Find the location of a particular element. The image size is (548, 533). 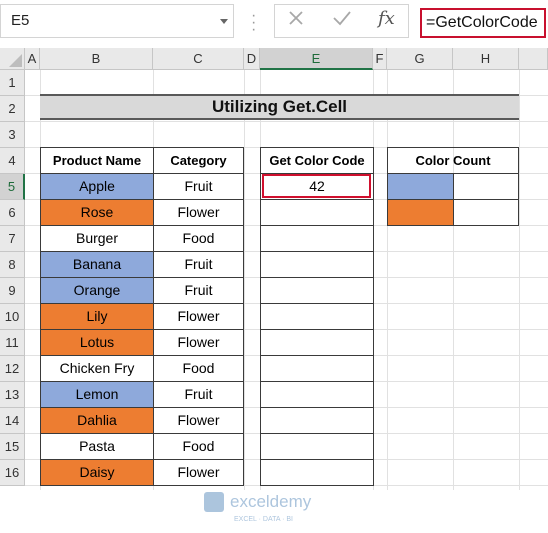

row-header-8: 8 is located at coordinates (12, 265).